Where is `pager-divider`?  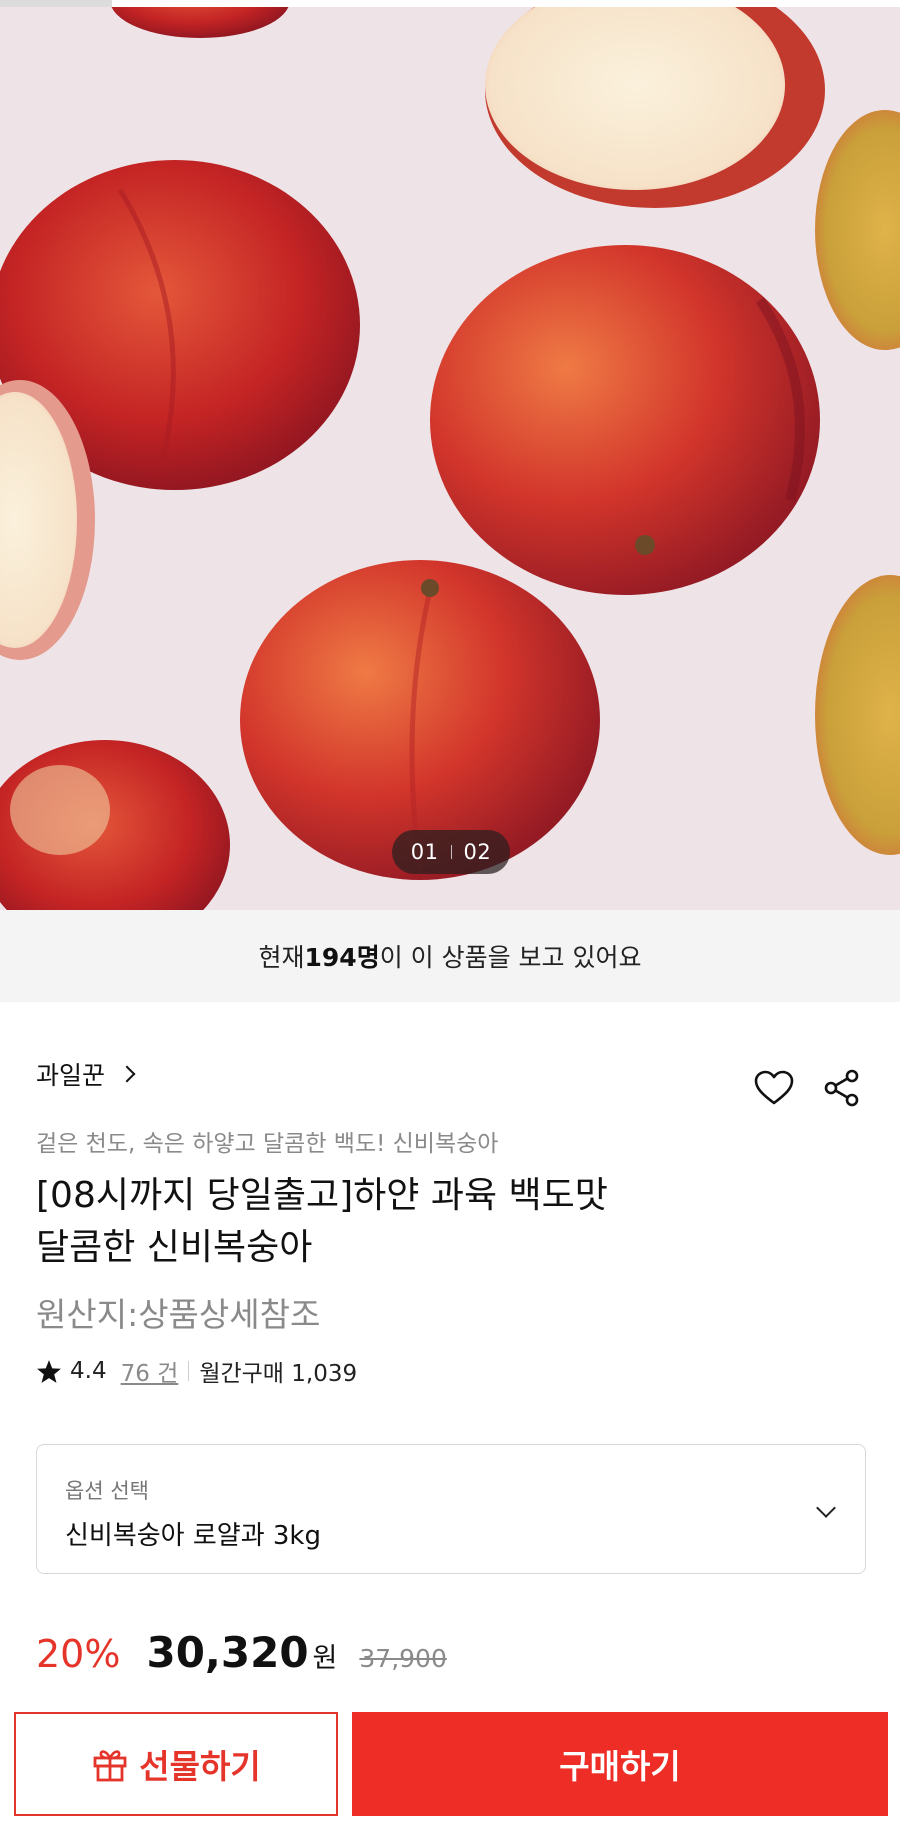 pager-divider is located at coordinates (451, 852).